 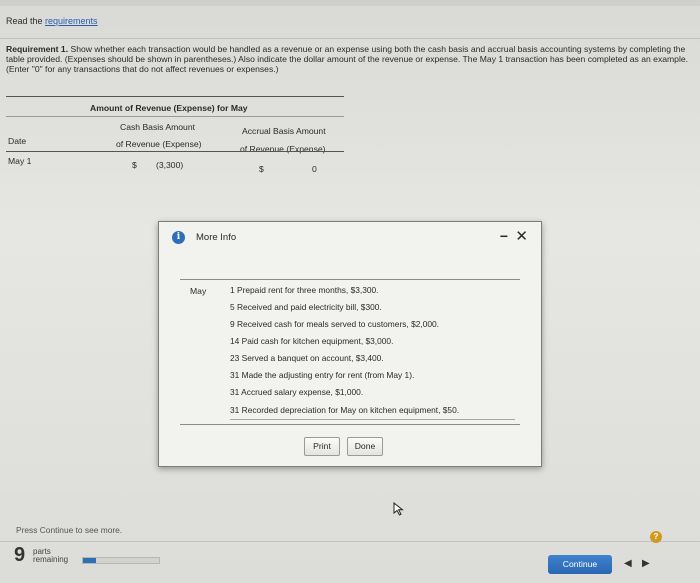 What do you see at coordinates (656, 537) in the screenshot?
I see `help-icon: ?` at bounding box center [656, 537].